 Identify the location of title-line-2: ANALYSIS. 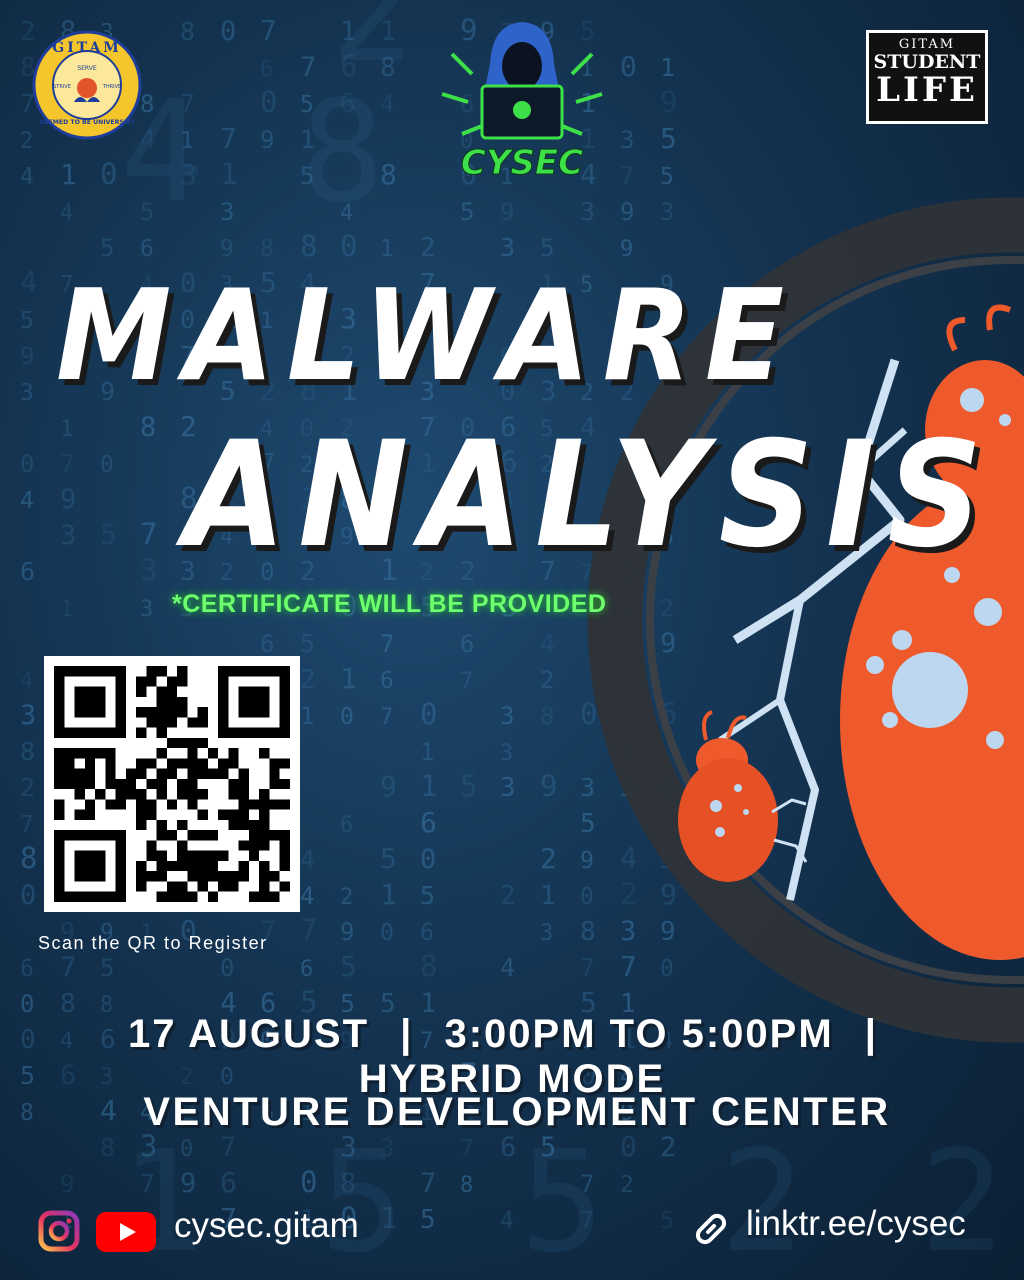
(589, 495).